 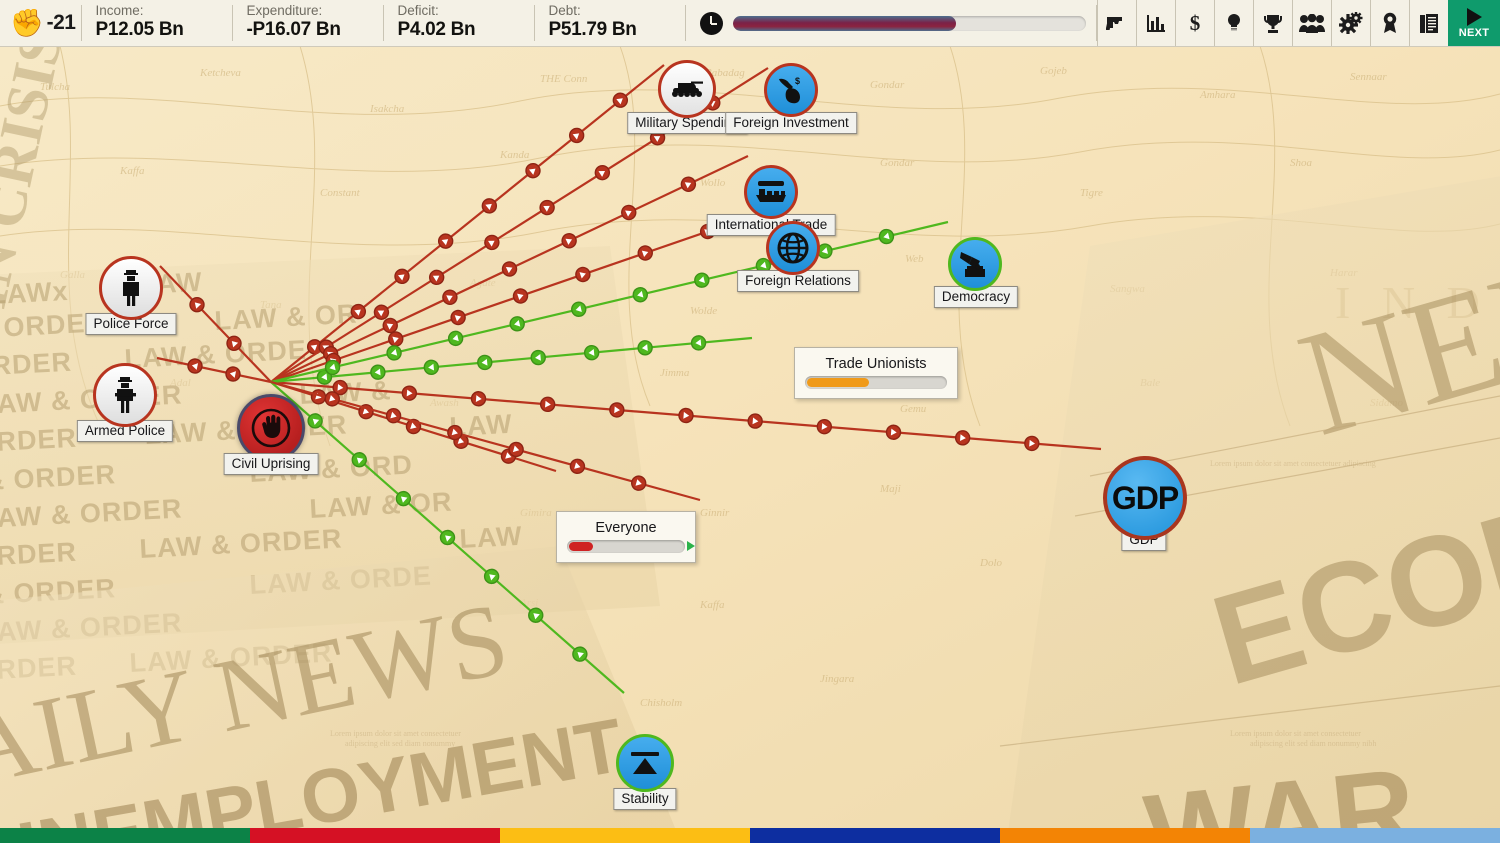 I want to click on pistol-icon, so click(x=1116, y=23).